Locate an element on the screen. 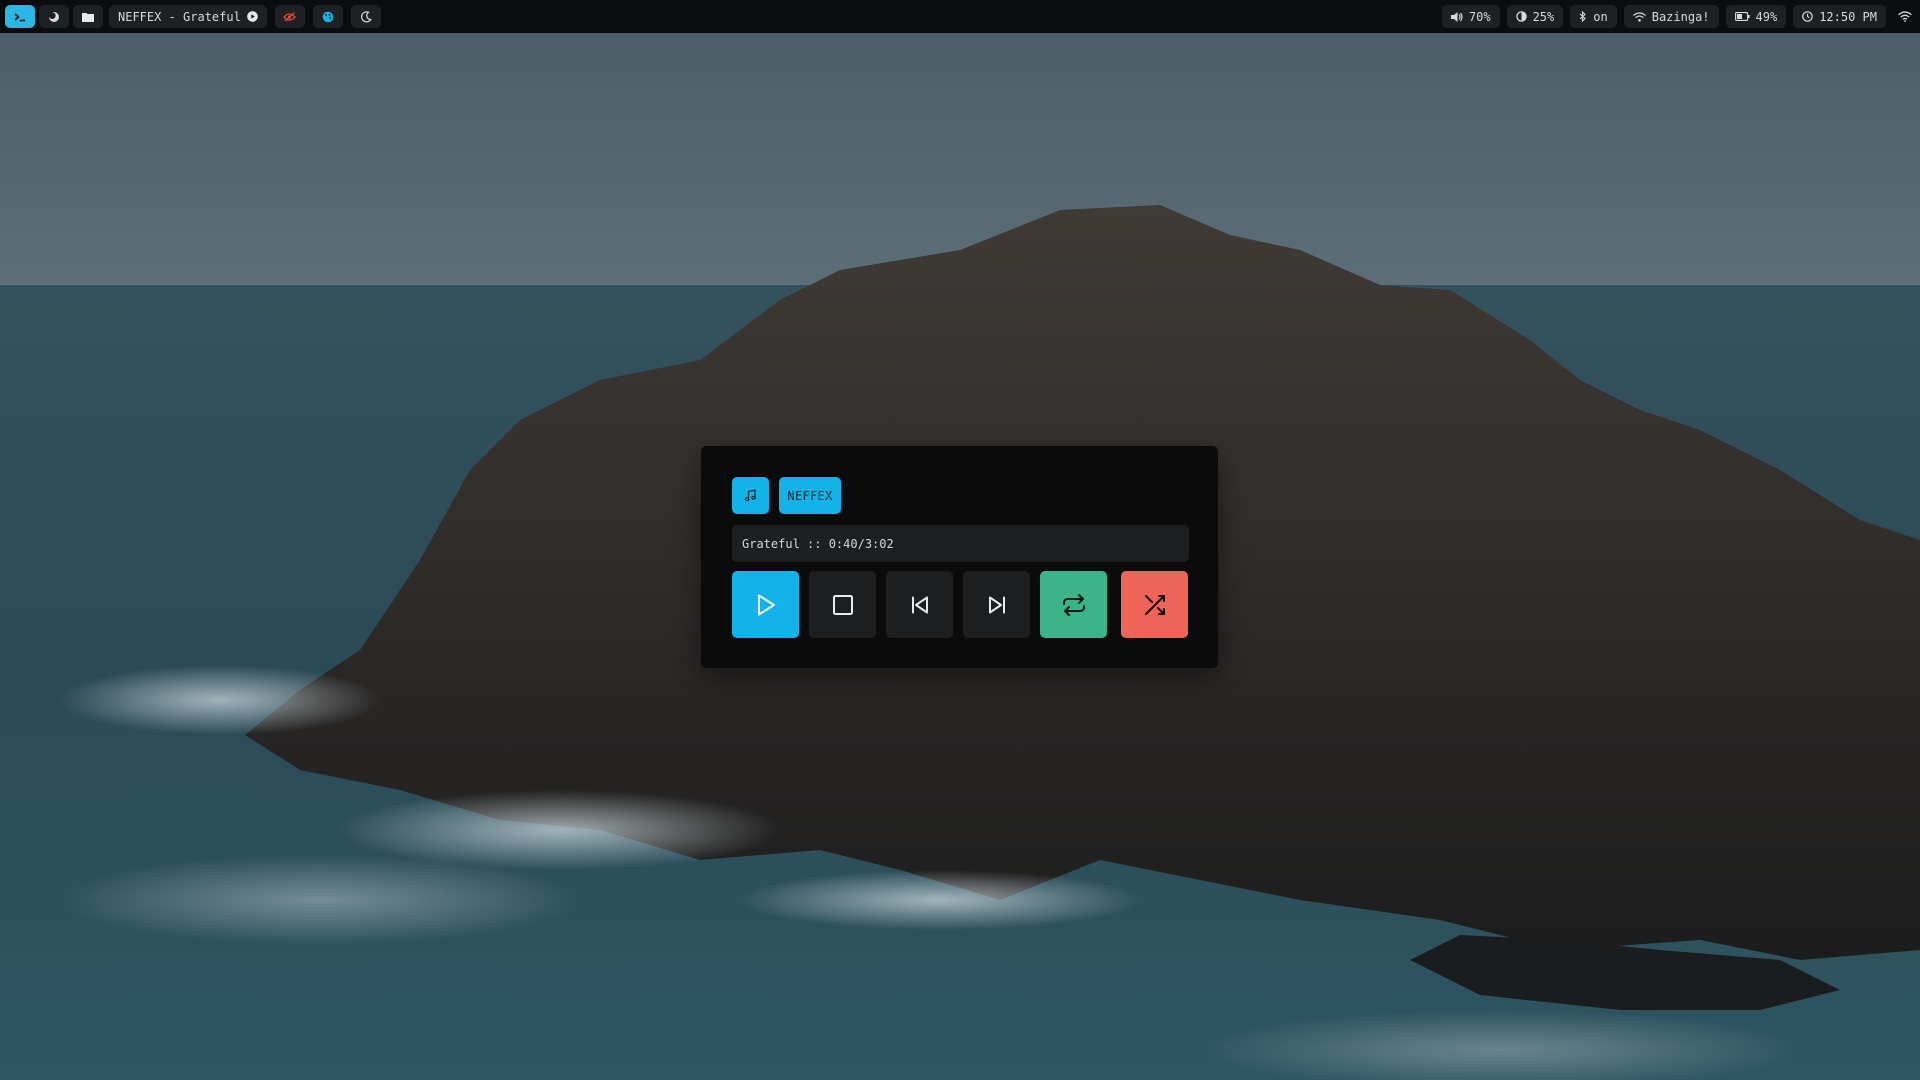  music-tag is located at coordinates (750, 495).